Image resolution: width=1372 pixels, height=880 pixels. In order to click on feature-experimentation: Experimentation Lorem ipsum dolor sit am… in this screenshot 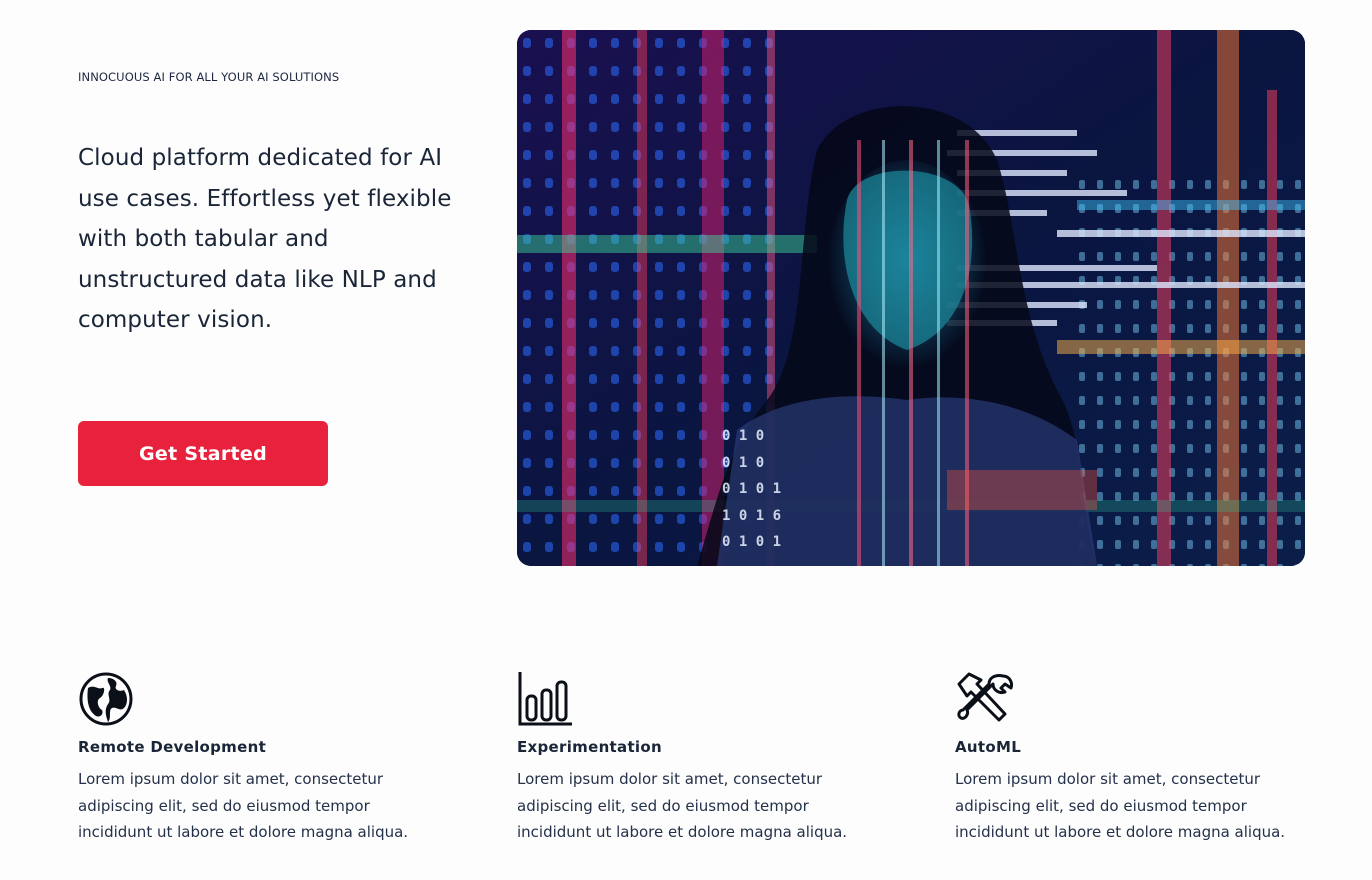, I will do `click(697, 758)`.